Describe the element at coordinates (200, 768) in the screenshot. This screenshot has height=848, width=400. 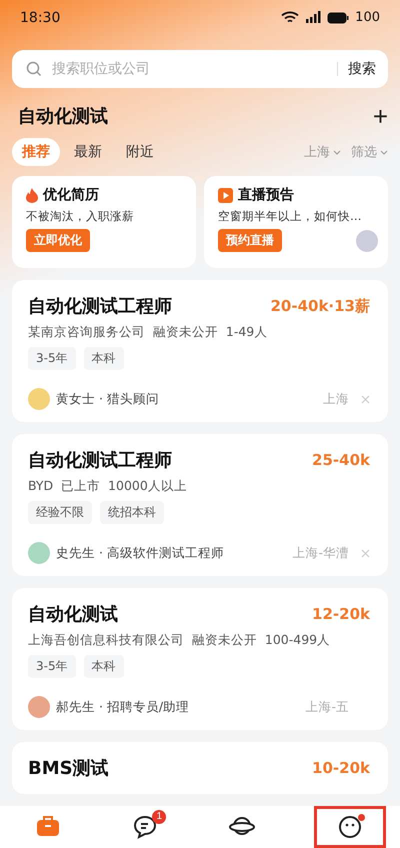
I see `job-card: BMS测试 10-20k` at that location.